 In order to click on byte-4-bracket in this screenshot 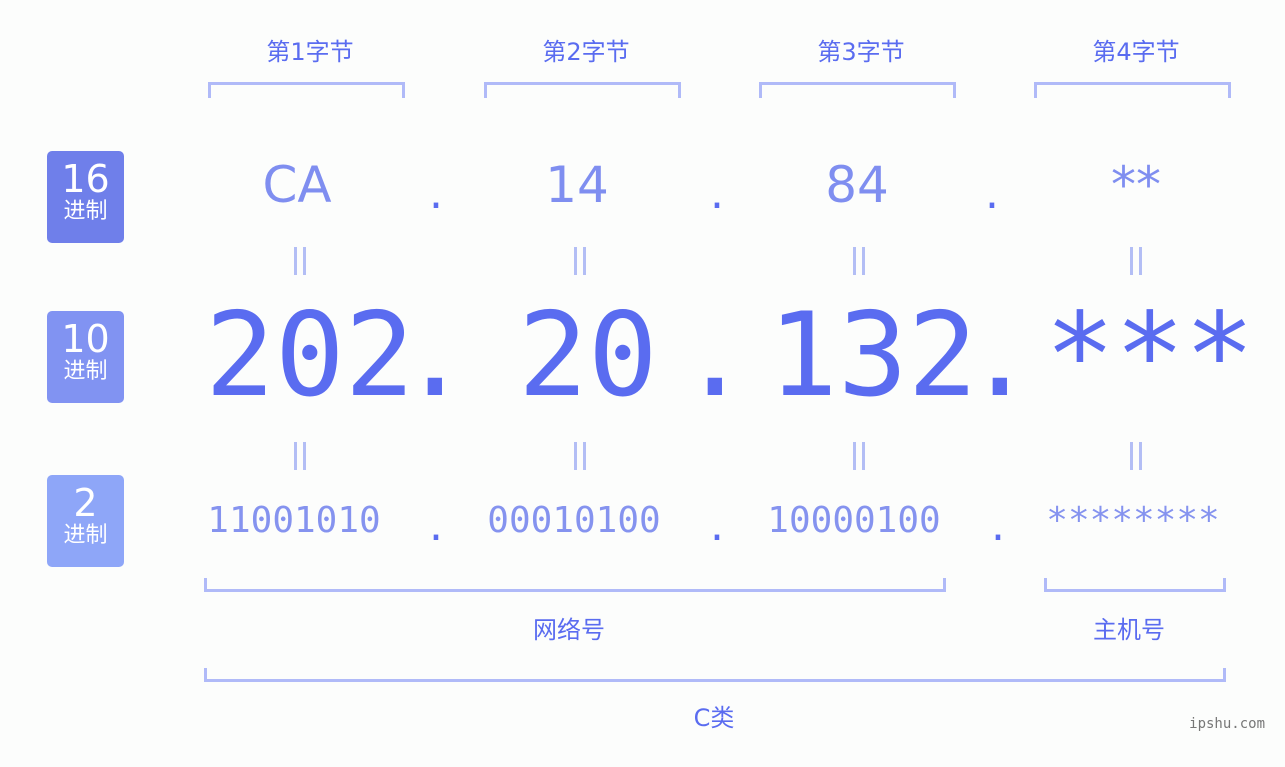, I will do `click(1132, 90)`.